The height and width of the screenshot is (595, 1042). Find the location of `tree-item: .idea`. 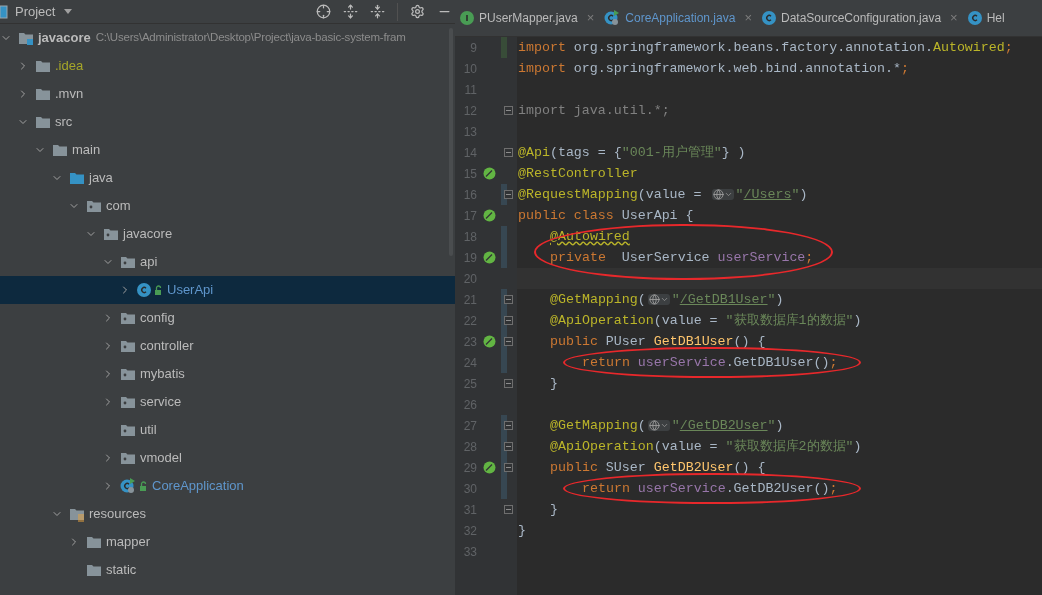

tree-item: .idea is located at coordinates (227, 66).